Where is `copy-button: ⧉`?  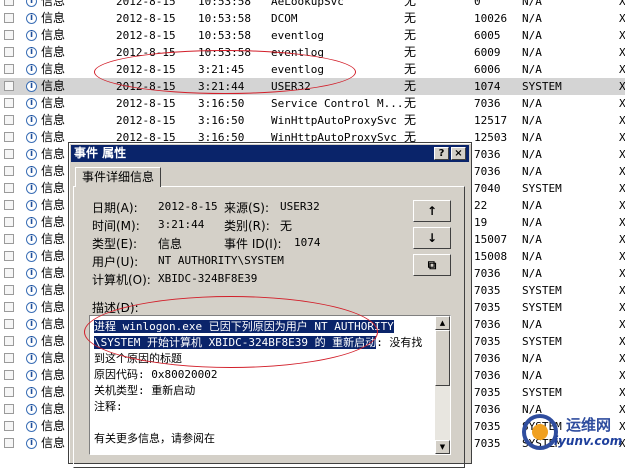
copy-button: ⧉ is located at coordinates (432, 265).